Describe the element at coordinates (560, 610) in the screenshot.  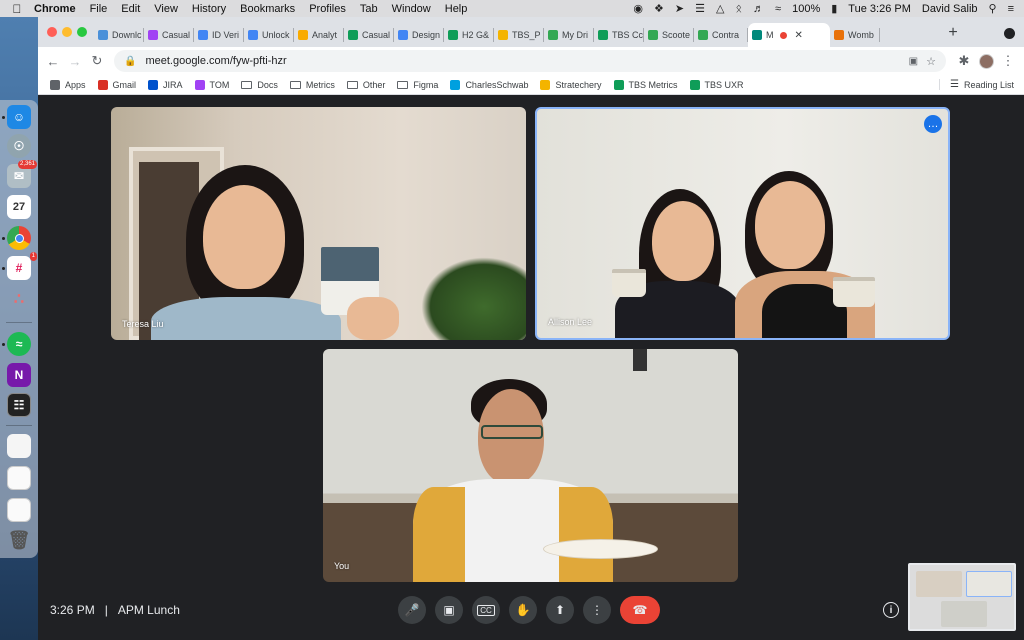
I see `present-button: ⬆` at that location.